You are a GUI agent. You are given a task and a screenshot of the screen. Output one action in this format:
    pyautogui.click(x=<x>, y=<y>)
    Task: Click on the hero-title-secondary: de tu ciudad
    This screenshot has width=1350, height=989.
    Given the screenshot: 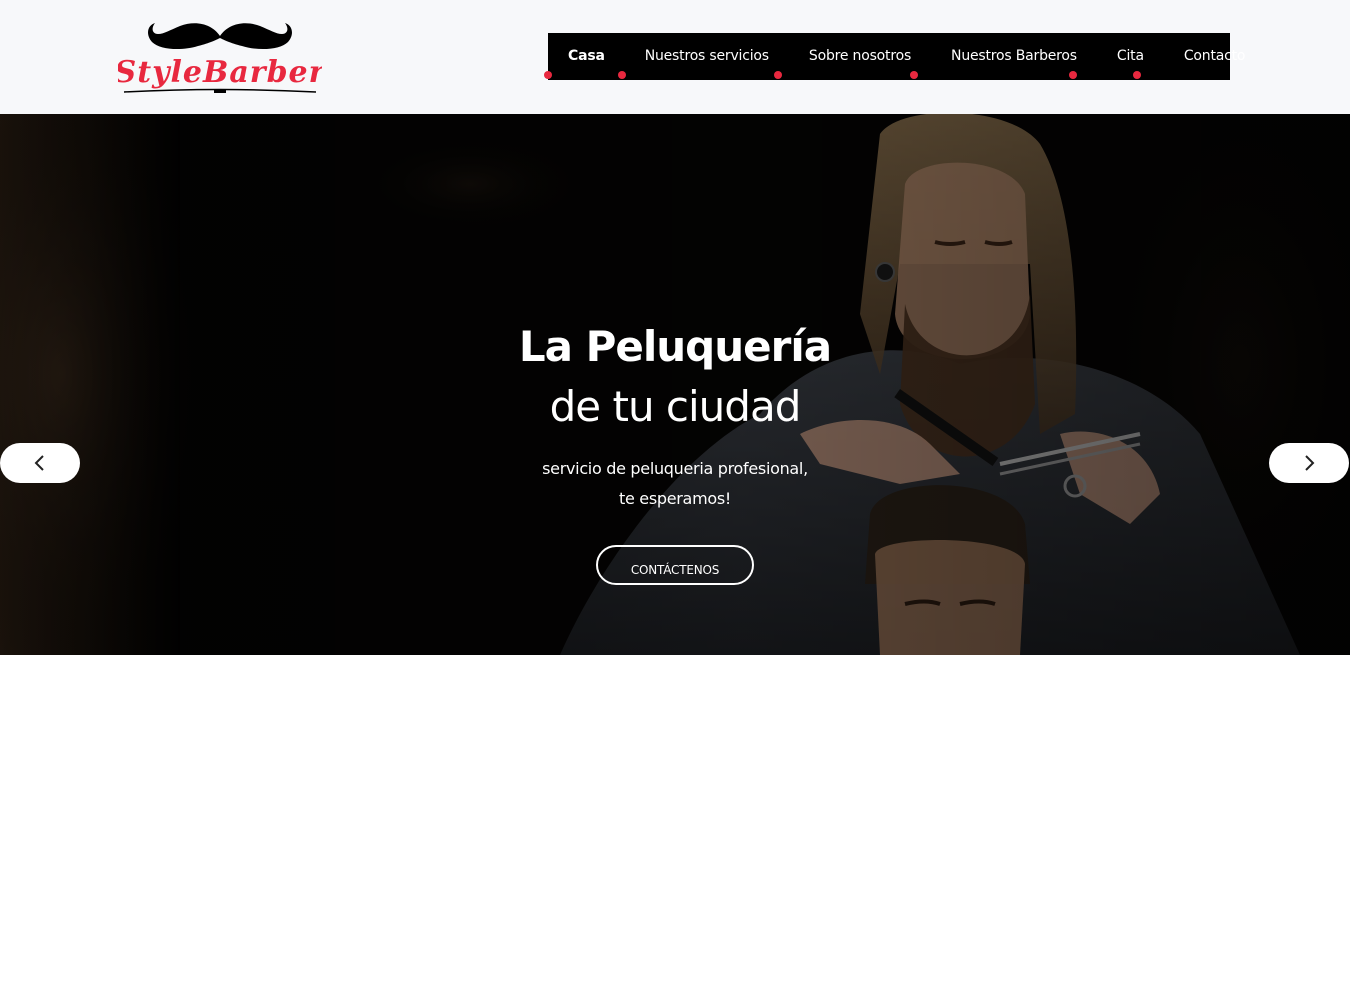 What is the action you would take?
    pyautogui.click(x=675, y=406)
    